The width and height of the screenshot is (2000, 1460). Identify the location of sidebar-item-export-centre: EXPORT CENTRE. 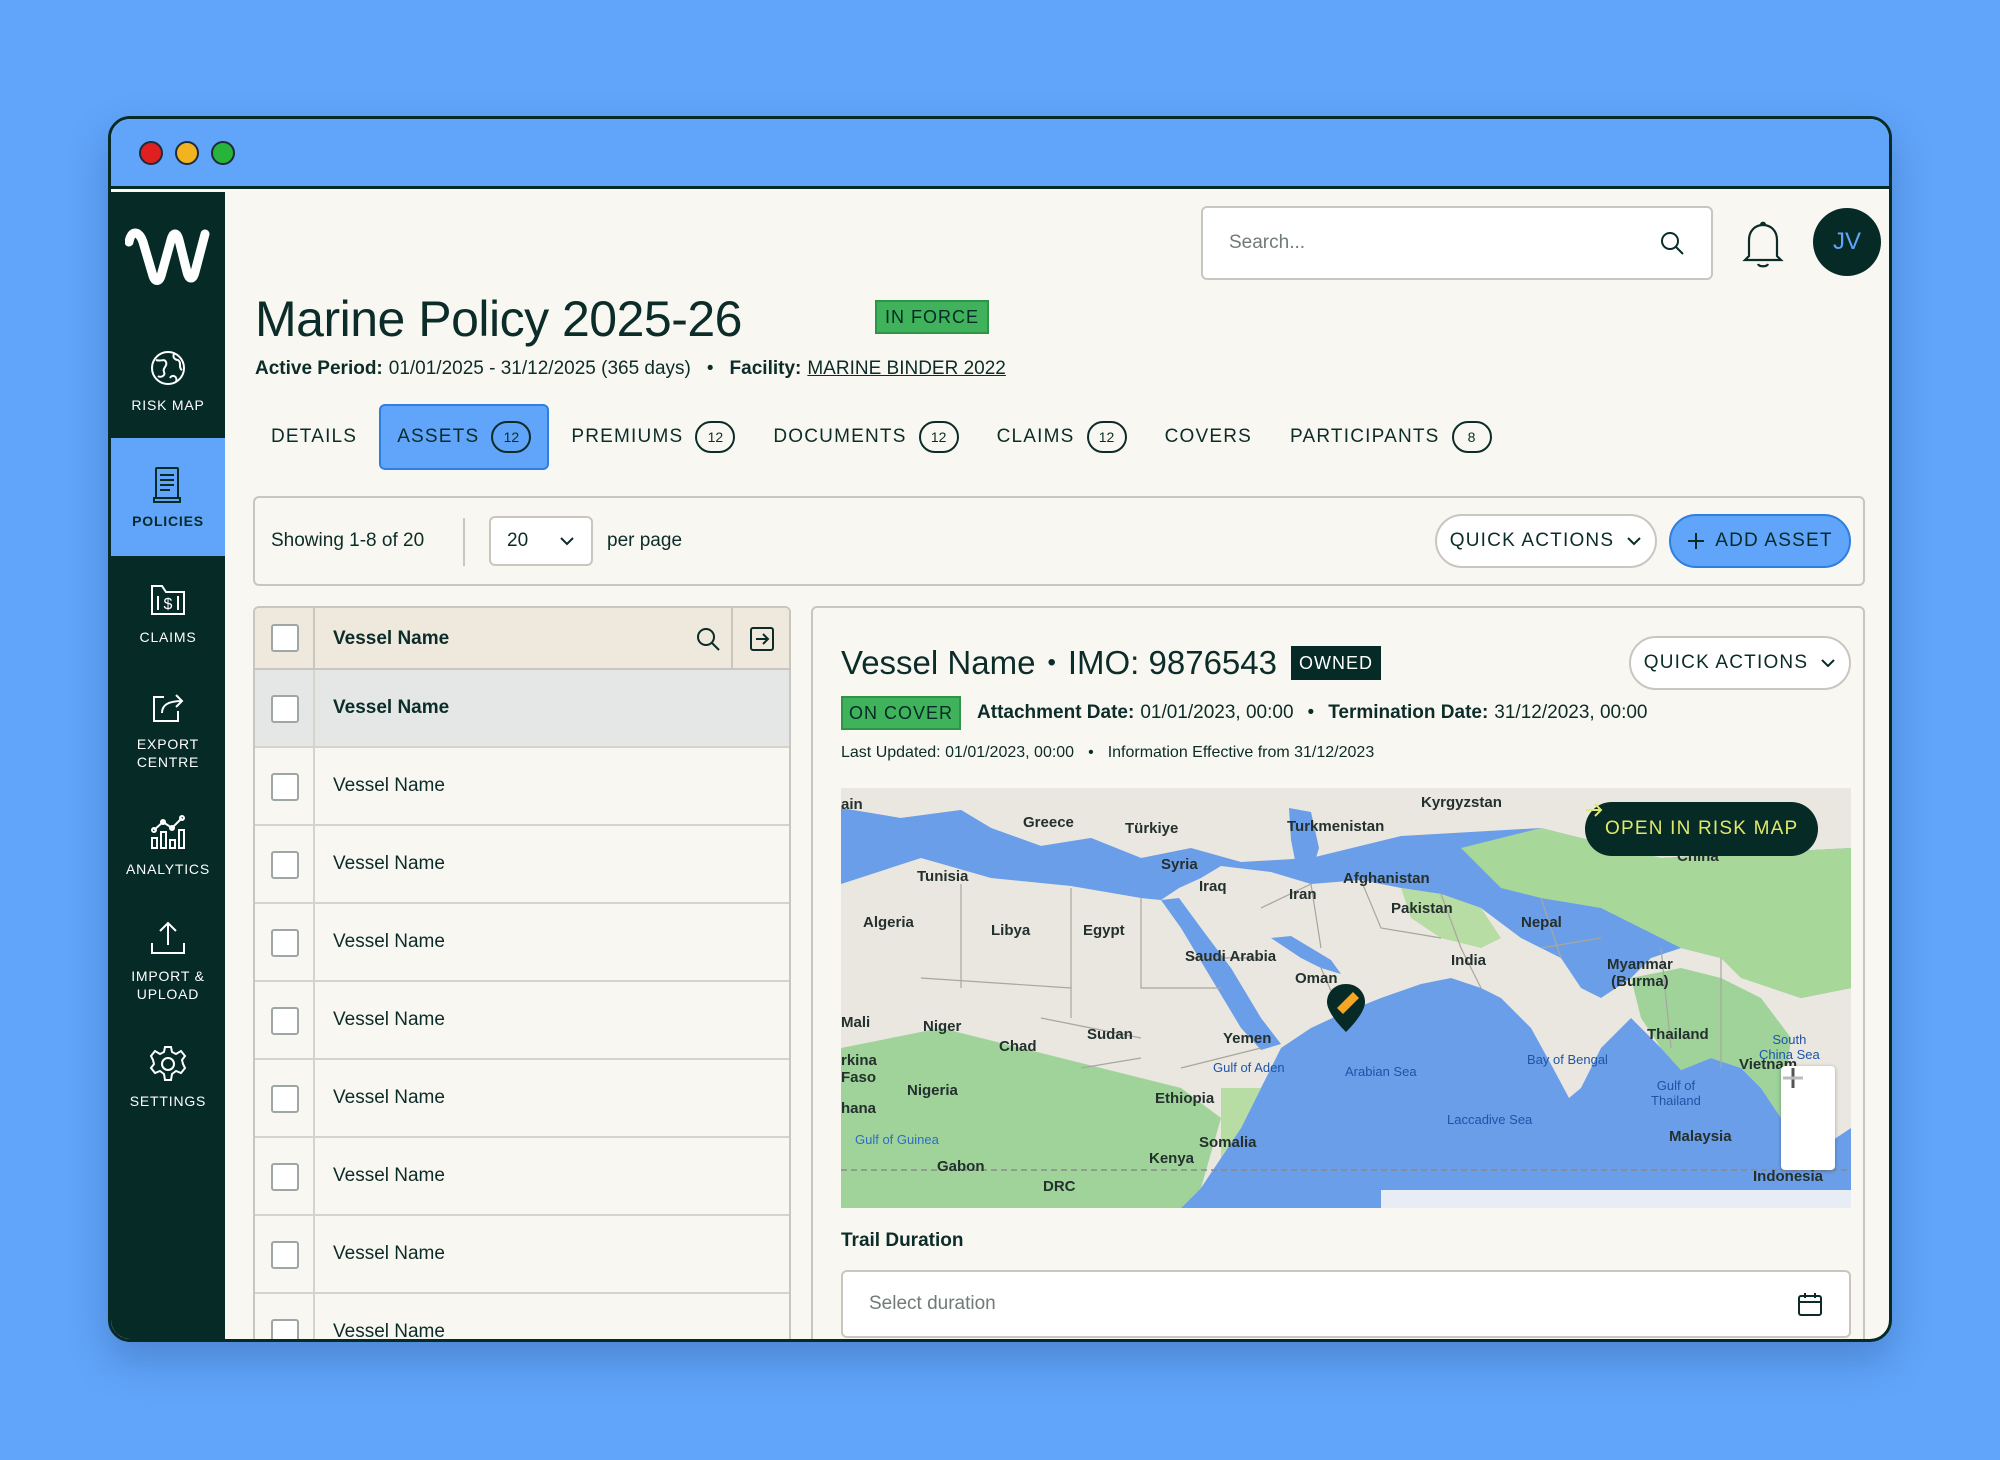
(168, 729).